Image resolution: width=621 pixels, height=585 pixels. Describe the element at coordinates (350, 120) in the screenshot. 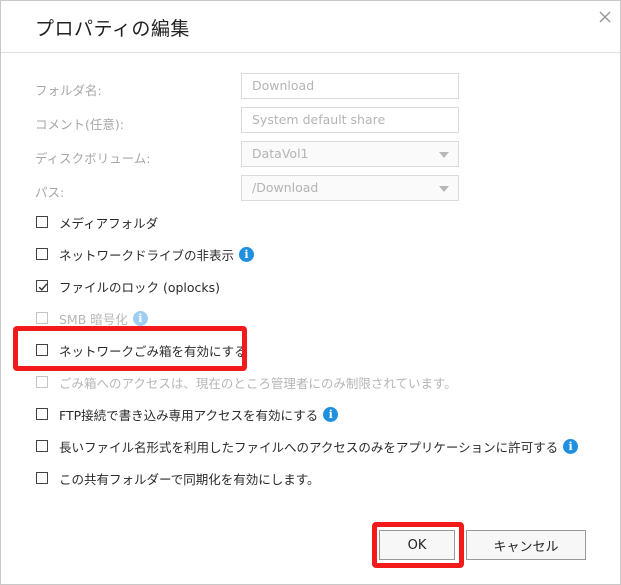

I see `comment-input: System default share` at that location.